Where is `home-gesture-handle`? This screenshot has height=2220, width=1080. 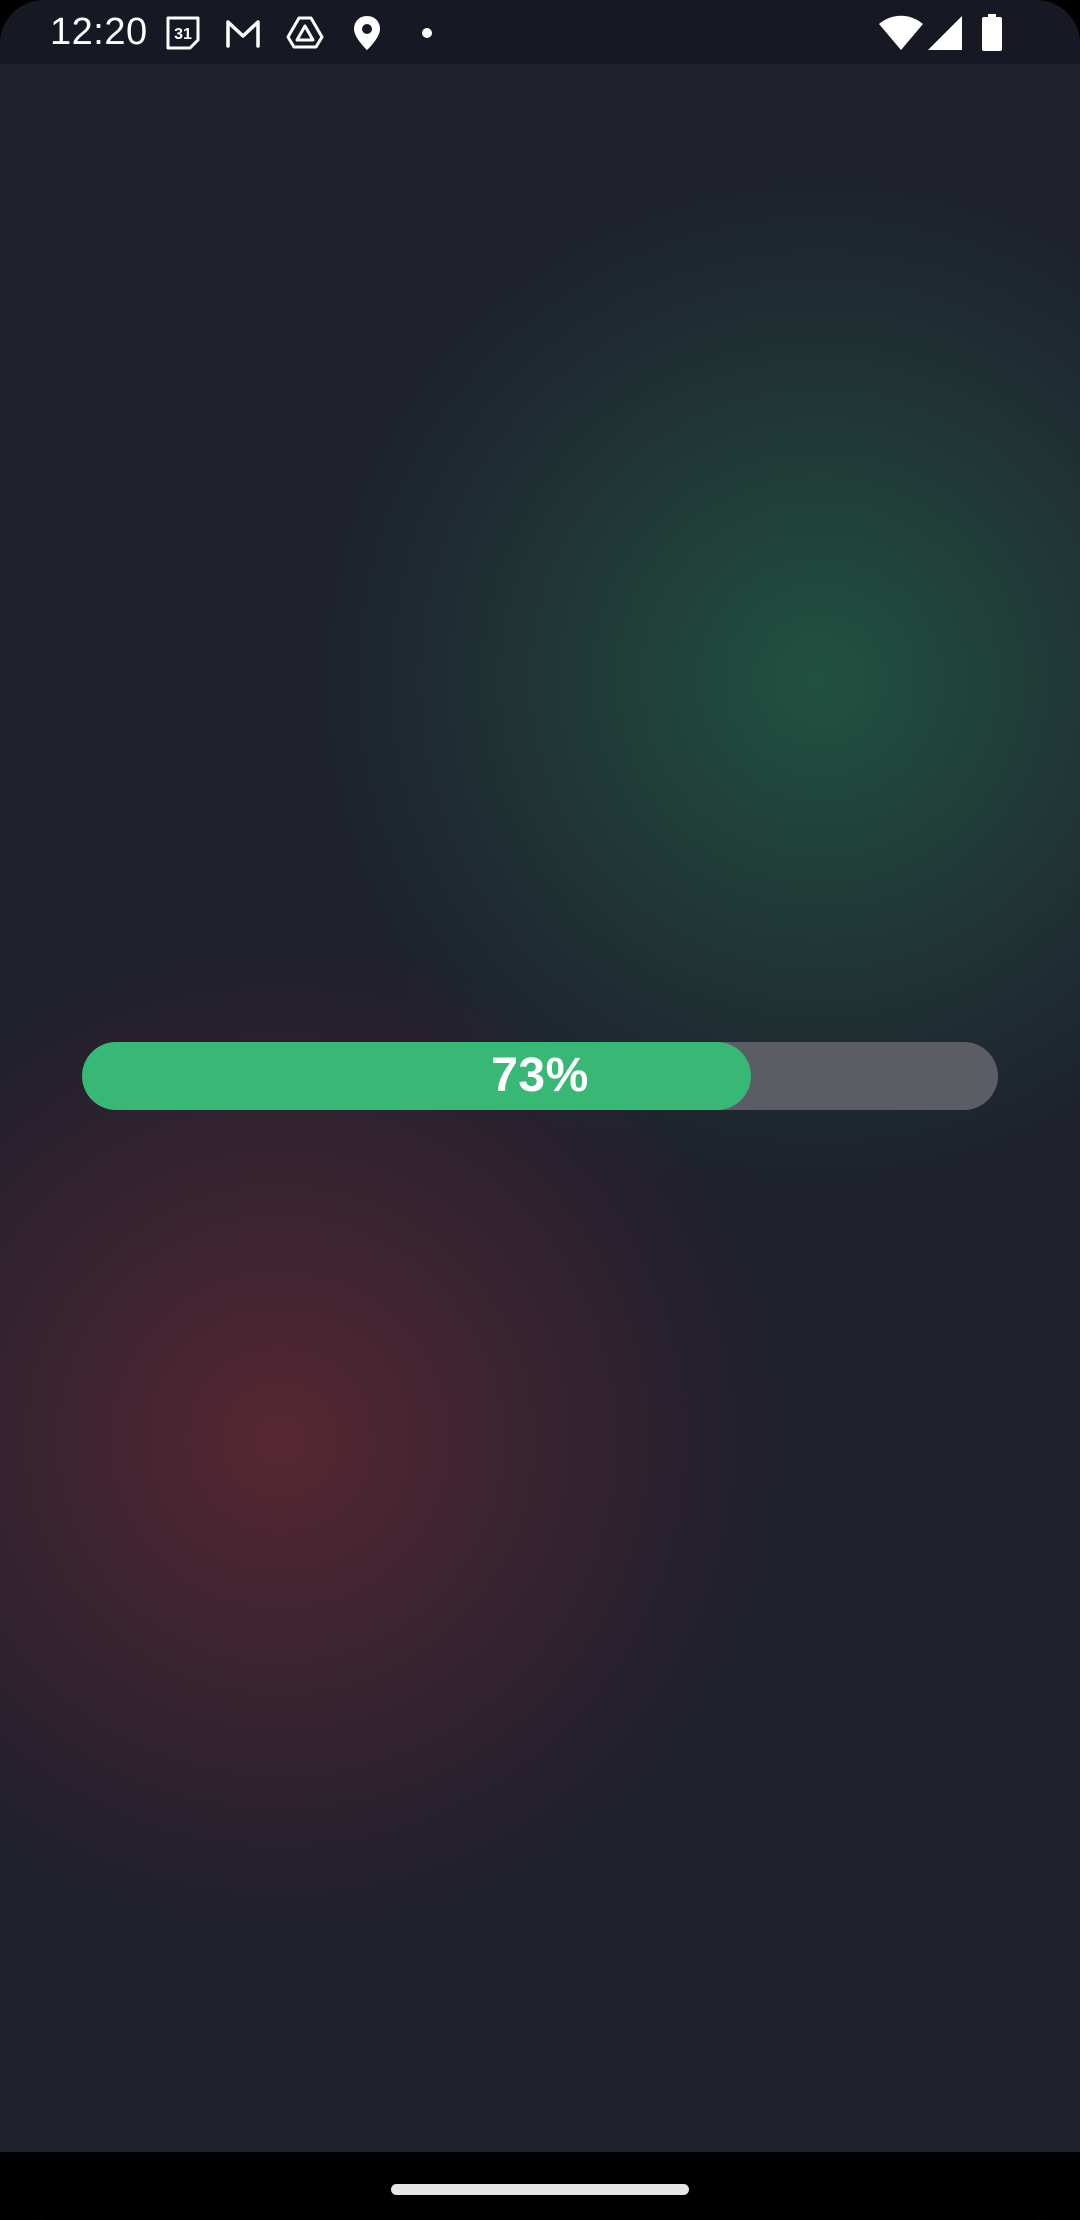 home-gesture-handle is located at coordinates (540, 2189).